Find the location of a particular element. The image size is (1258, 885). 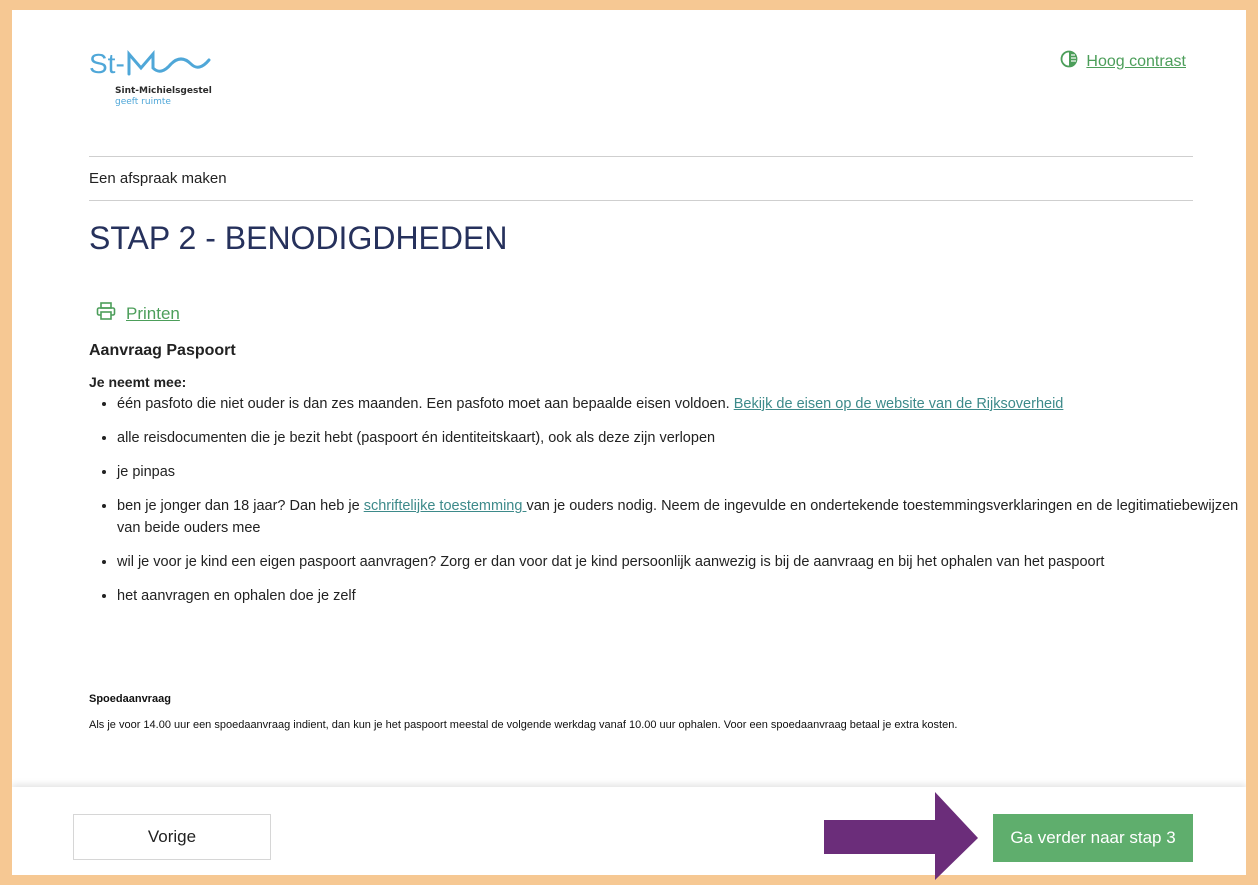

printer-icon is located at coordinates (106, 313).